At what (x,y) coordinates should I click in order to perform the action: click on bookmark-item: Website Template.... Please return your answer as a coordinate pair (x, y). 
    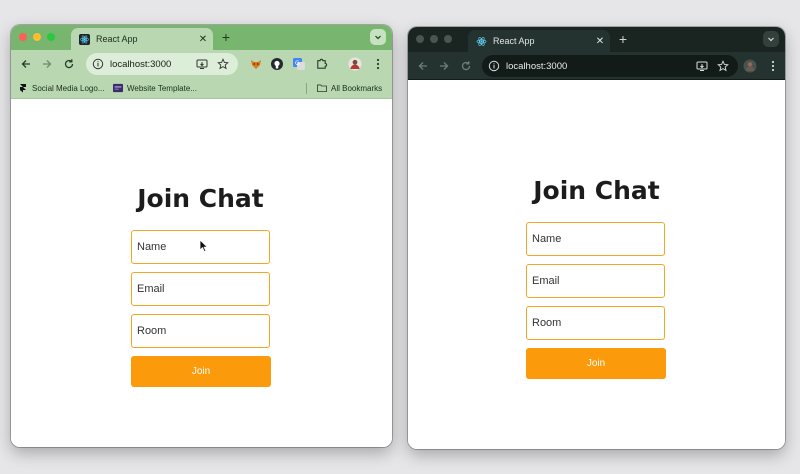
    Looking at the image, I should click on (155, 88).